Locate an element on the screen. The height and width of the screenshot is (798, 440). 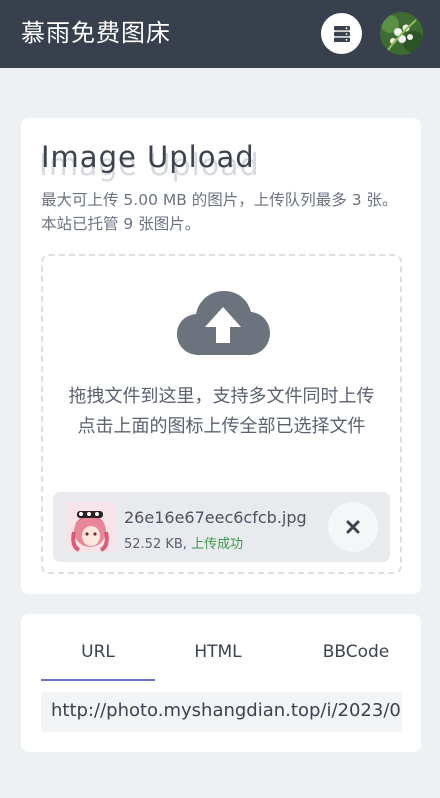
dropzone-text-line2: 点击上面的图标上传全部已选择文件 is located at coordinates (221, 426).